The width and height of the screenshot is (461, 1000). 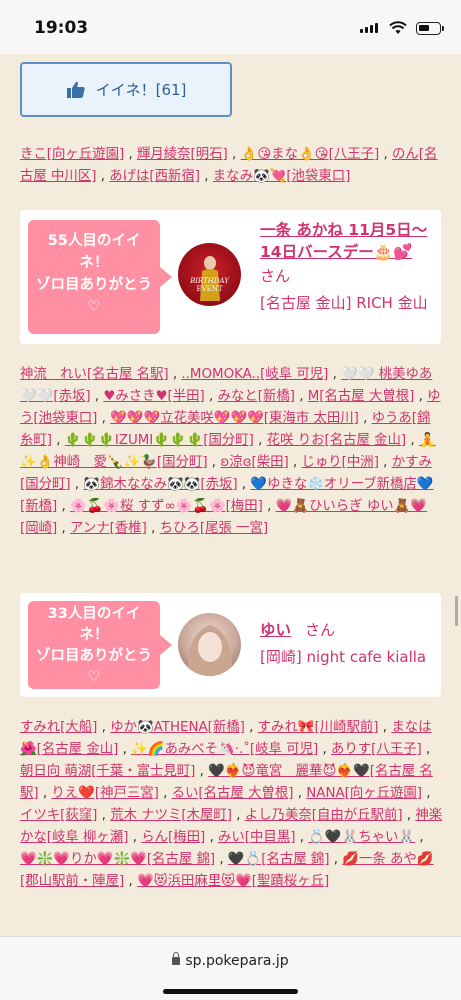 What do you see at coordinates (209, 278) in the screenshot?
I see `avatar-image: BIRTHDAY EVENT` at bounding box center [209, 278].